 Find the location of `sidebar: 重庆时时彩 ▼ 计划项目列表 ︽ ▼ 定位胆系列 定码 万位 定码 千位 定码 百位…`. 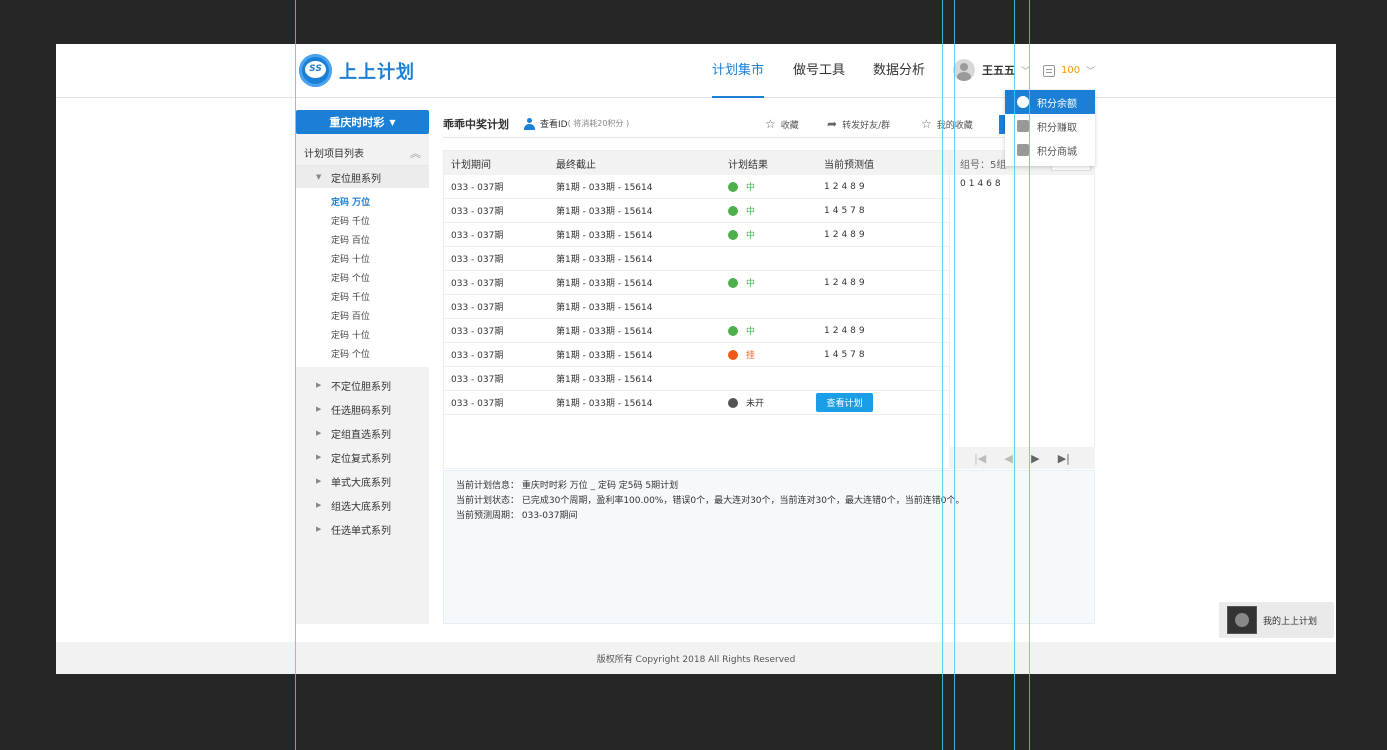

sidebar: 重庆时时彩 ▼ 计划项目列表 ︽ ▼ 定位胆系列 定码 万位 定码 千位 定码 百位… is located at coordinates (362, 367).